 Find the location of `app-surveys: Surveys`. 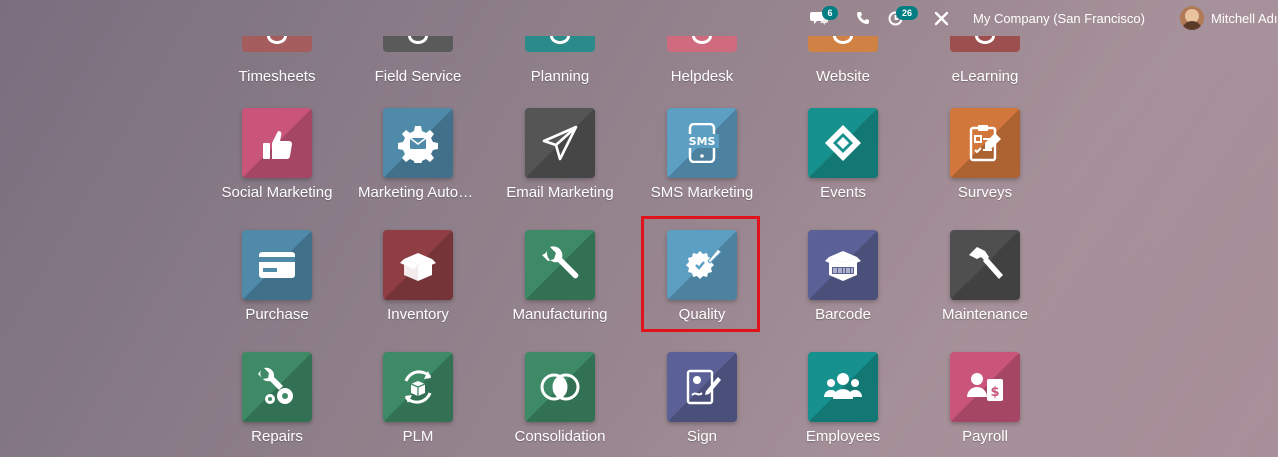

app-surveys: Surveys is located at coordinates (985, 154).